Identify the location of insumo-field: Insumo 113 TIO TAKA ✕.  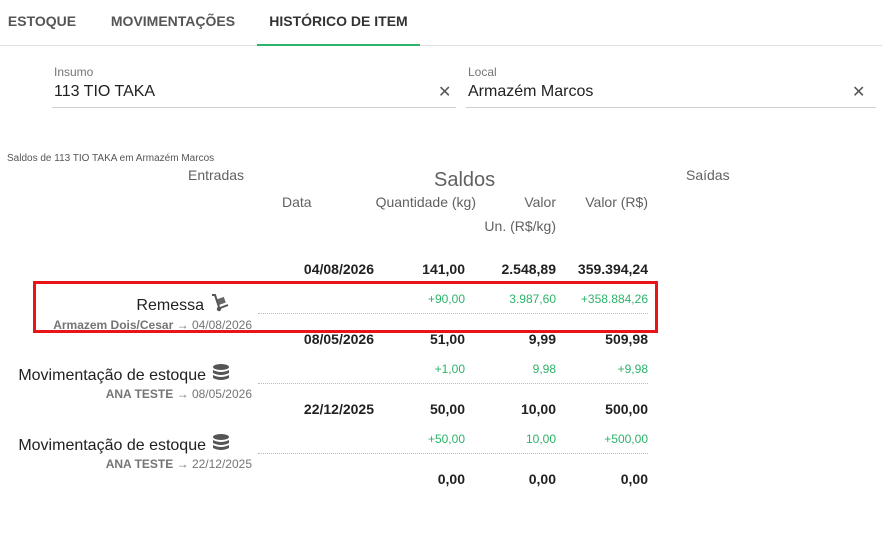
(254, 88).